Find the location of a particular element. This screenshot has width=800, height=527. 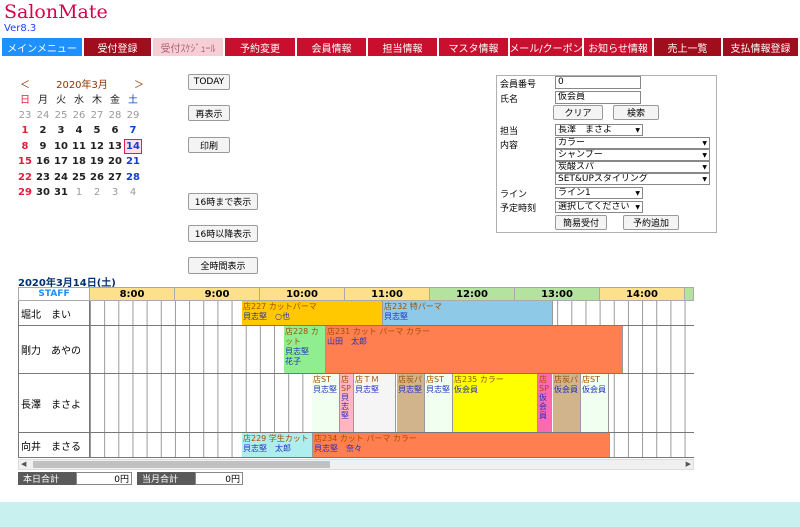

nav-item-3: 予約変更 is located at coordinates (260, 47).